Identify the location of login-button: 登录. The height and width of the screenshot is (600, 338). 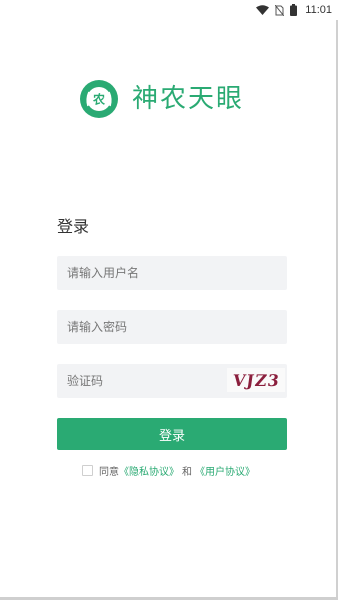
(172, 434).